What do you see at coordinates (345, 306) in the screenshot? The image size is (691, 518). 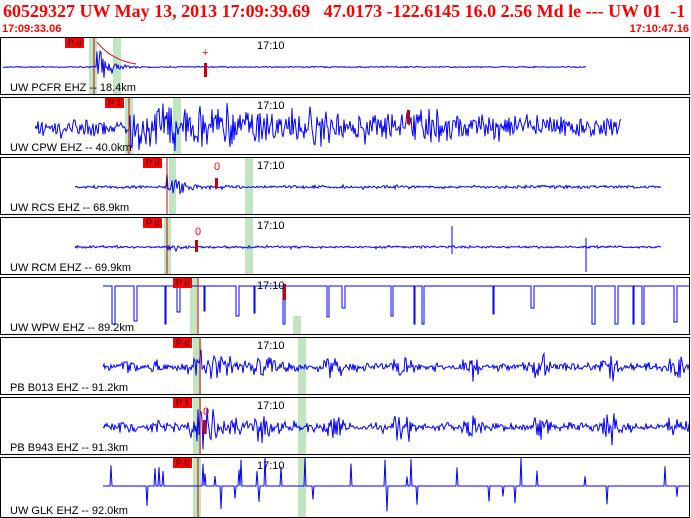 I see `trace-panel-wpw: P d 17:10 UW WPW EHZ -- 89.2km` at bounding box center [345, 306].